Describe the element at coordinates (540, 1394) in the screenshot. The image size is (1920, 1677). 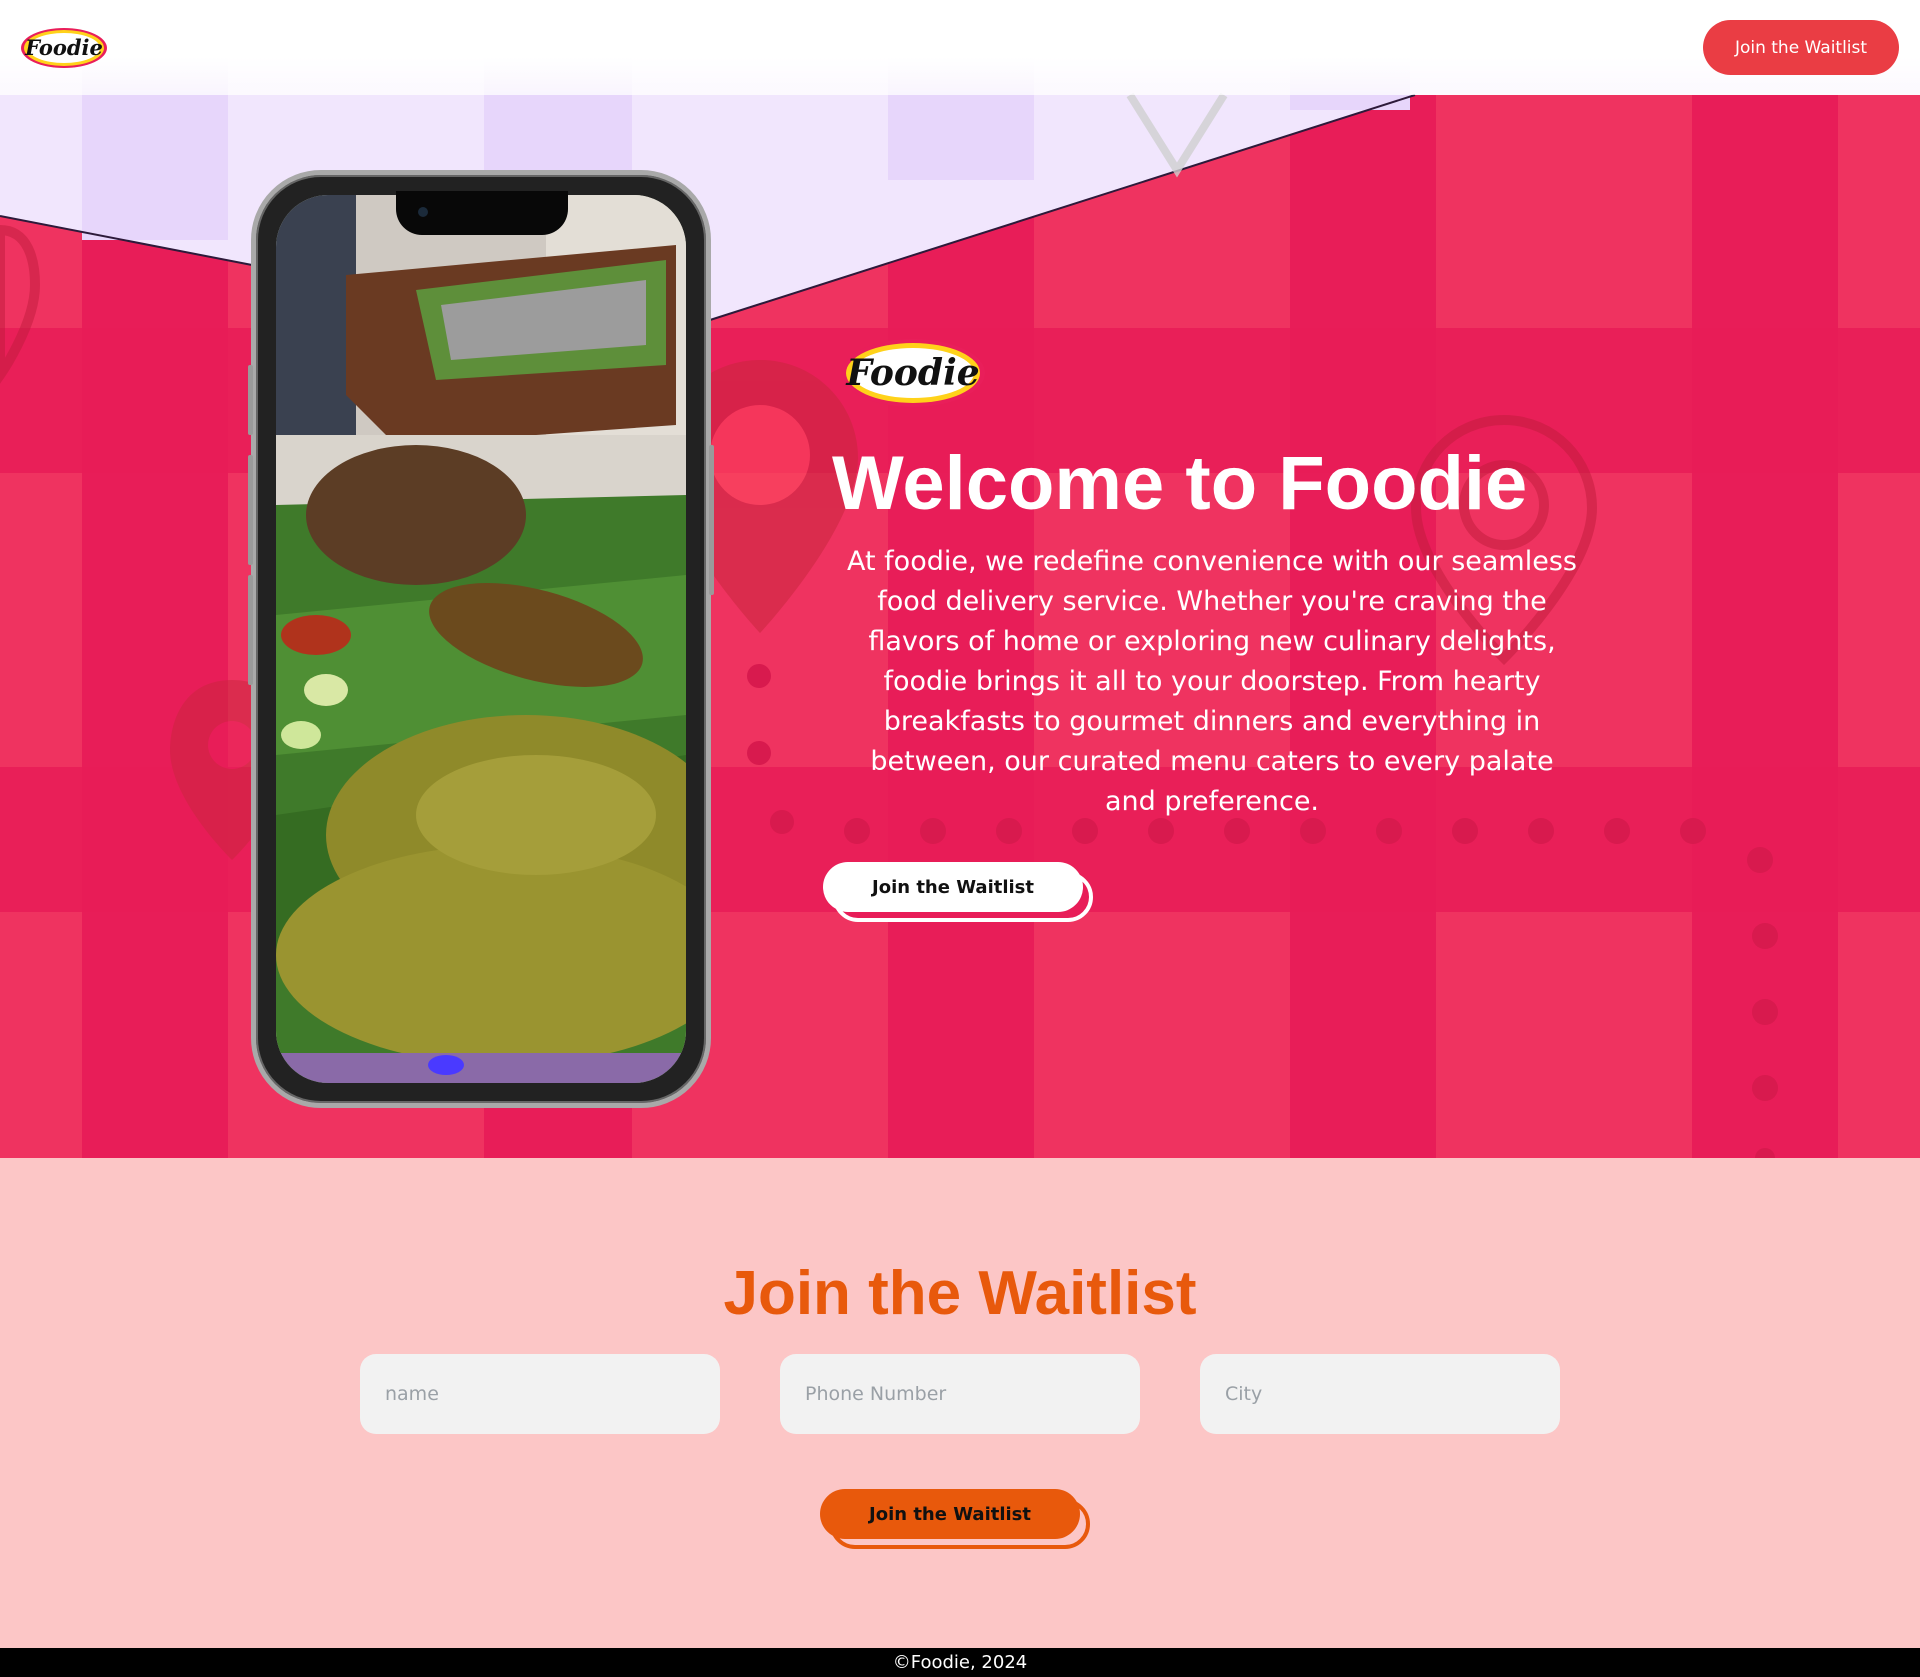
I see `name-input` at that location.